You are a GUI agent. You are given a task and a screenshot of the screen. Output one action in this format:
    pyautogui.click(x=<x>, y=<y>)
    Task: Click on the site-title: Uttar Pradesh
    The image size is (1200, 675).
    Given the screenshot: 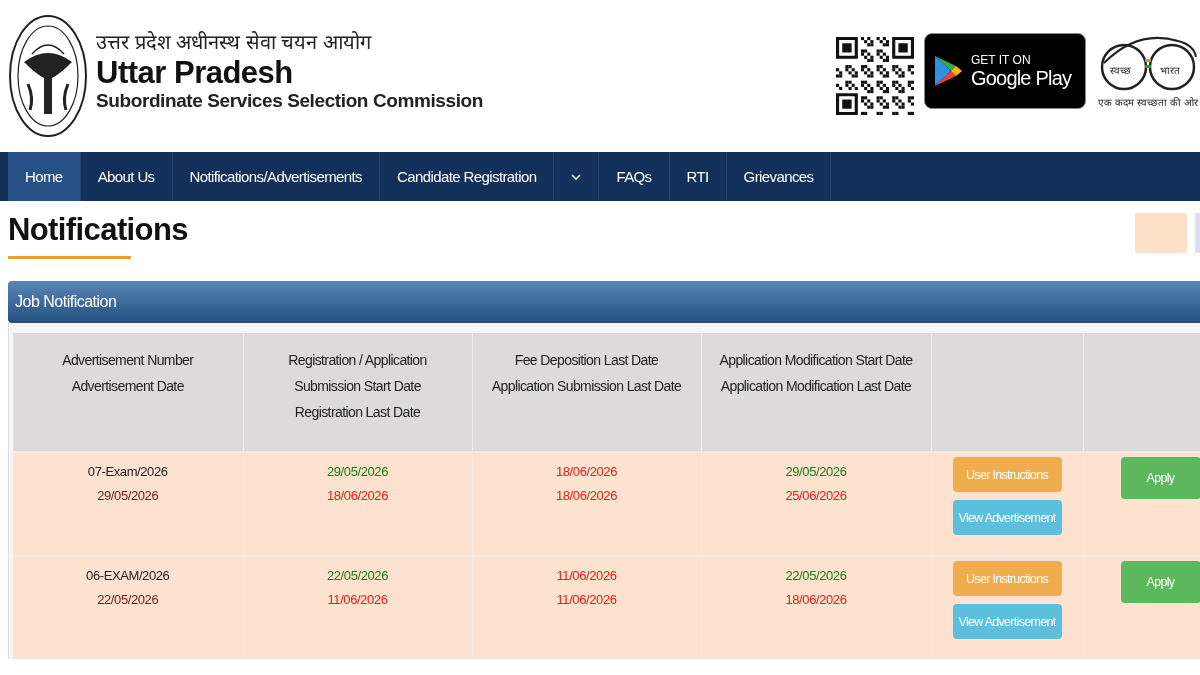 What is the action you would take?
    pyautogui.click(x=195, y=72)
    